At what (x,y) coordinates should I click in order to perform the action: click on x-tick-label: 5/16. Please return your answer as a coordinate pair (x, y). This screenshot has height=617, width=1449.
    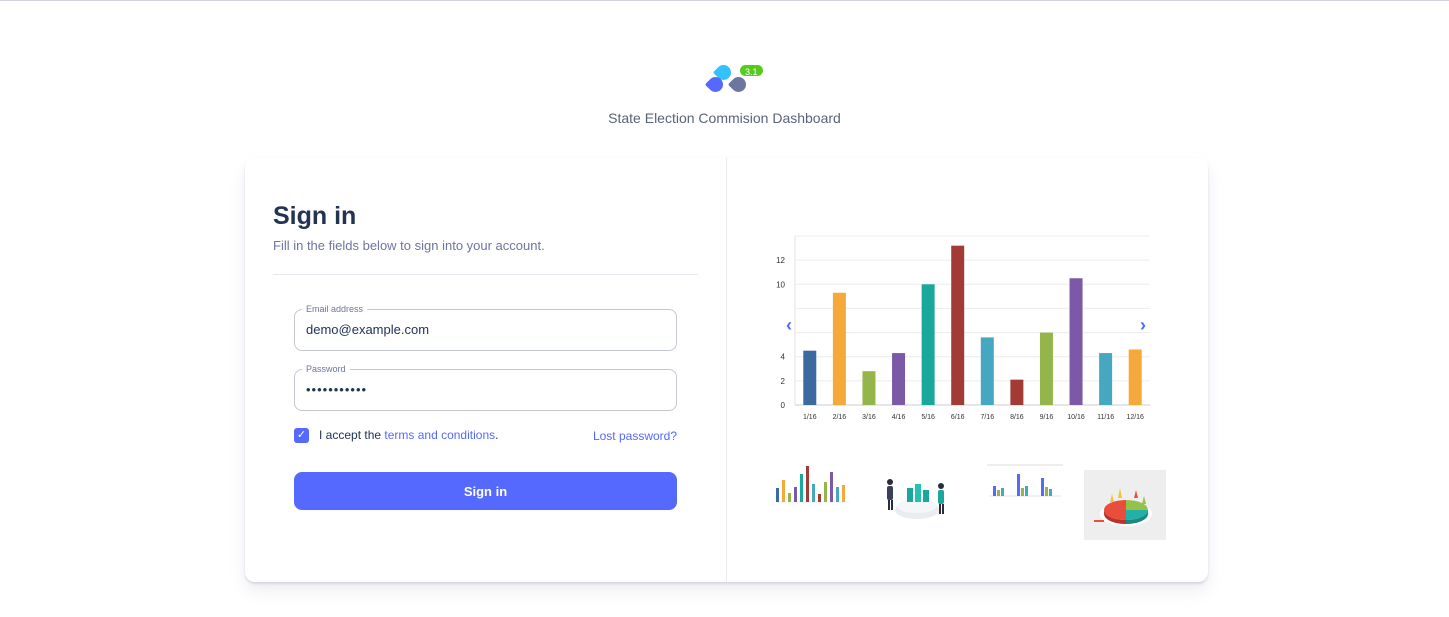
    Looking at the image, I should click on (928, 417).